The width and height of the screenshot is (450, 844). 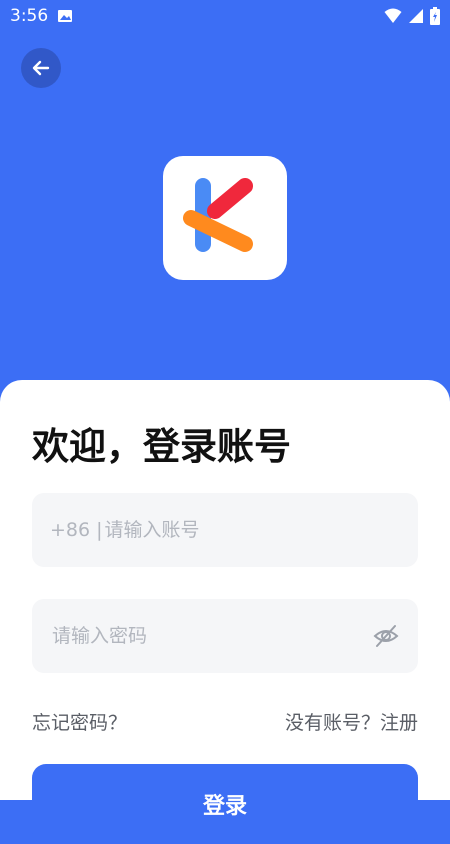 I want to click on app-logo-icon, so click(x=218, y=215).